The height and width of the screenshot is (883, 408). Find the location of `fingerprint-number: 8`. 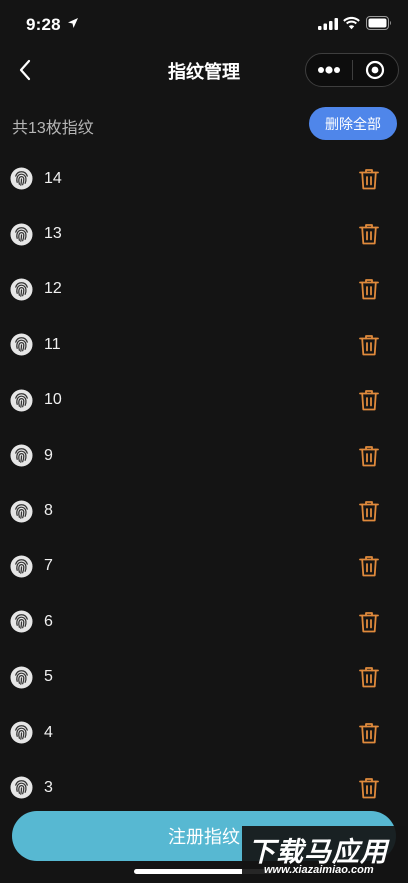

fingerprint-number: 8 is located at coordinates (48, 511).